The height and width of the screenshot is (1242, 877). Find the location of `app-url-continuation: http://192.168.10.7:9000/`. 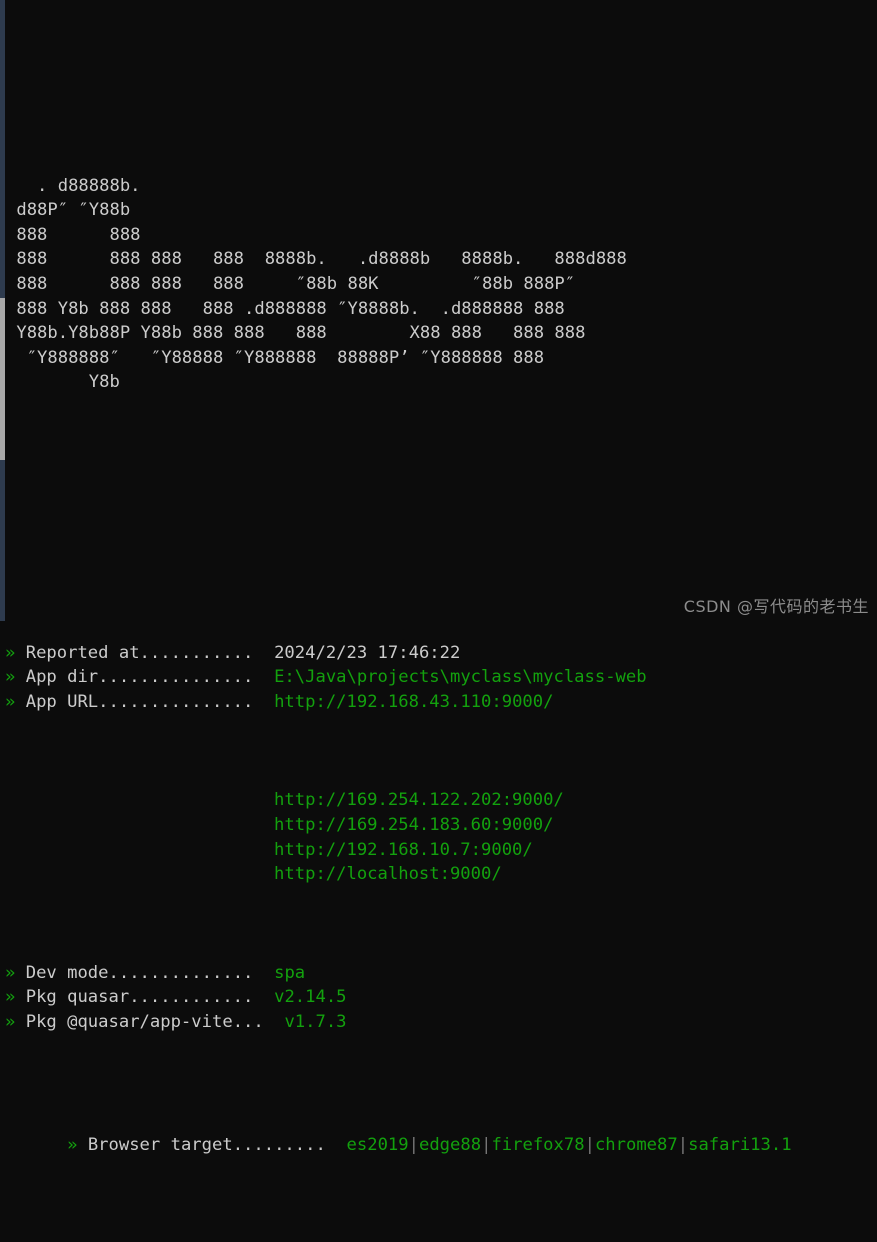

app-url-continuation: http://192.168.10.7:9000/ is located at coordinates (441, 850).